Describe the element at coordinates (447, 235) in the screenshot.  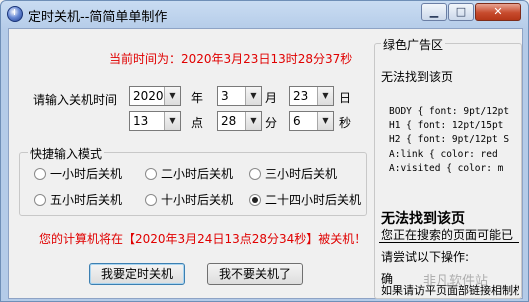
I see `ad-description: 您正在搜索的页面可能已` at that location.